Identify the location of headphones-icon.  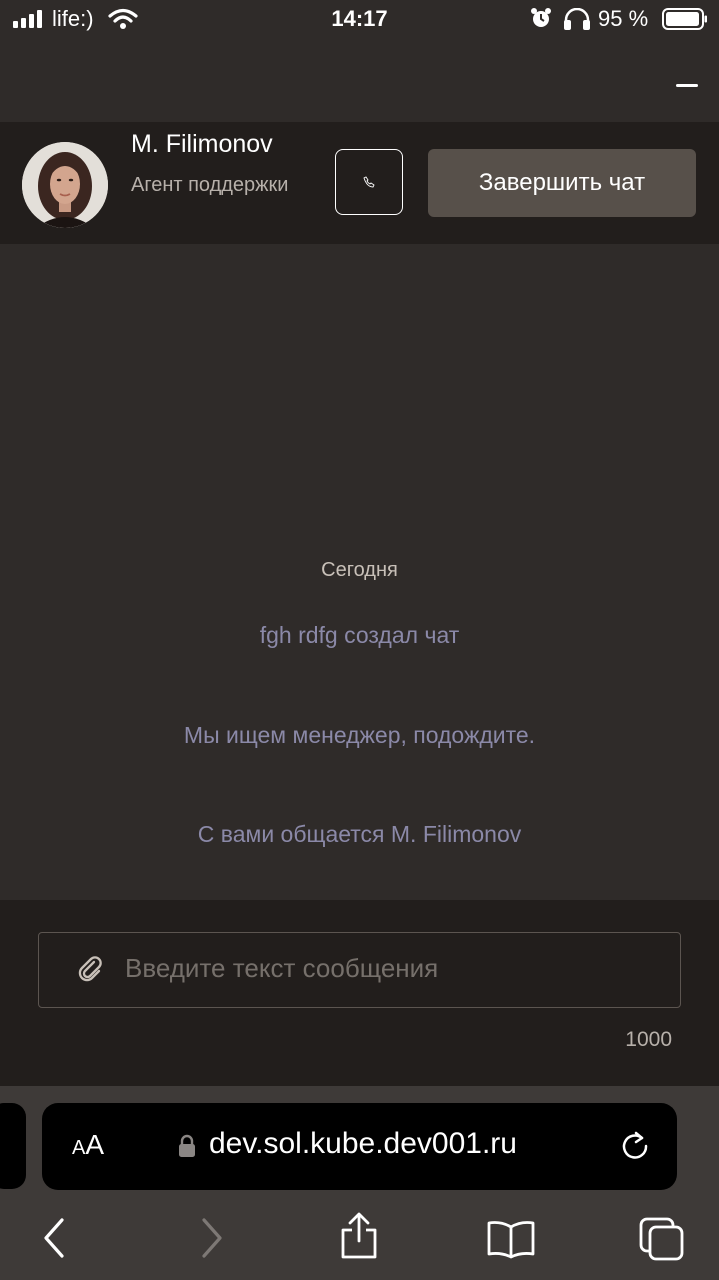
(577, 19).